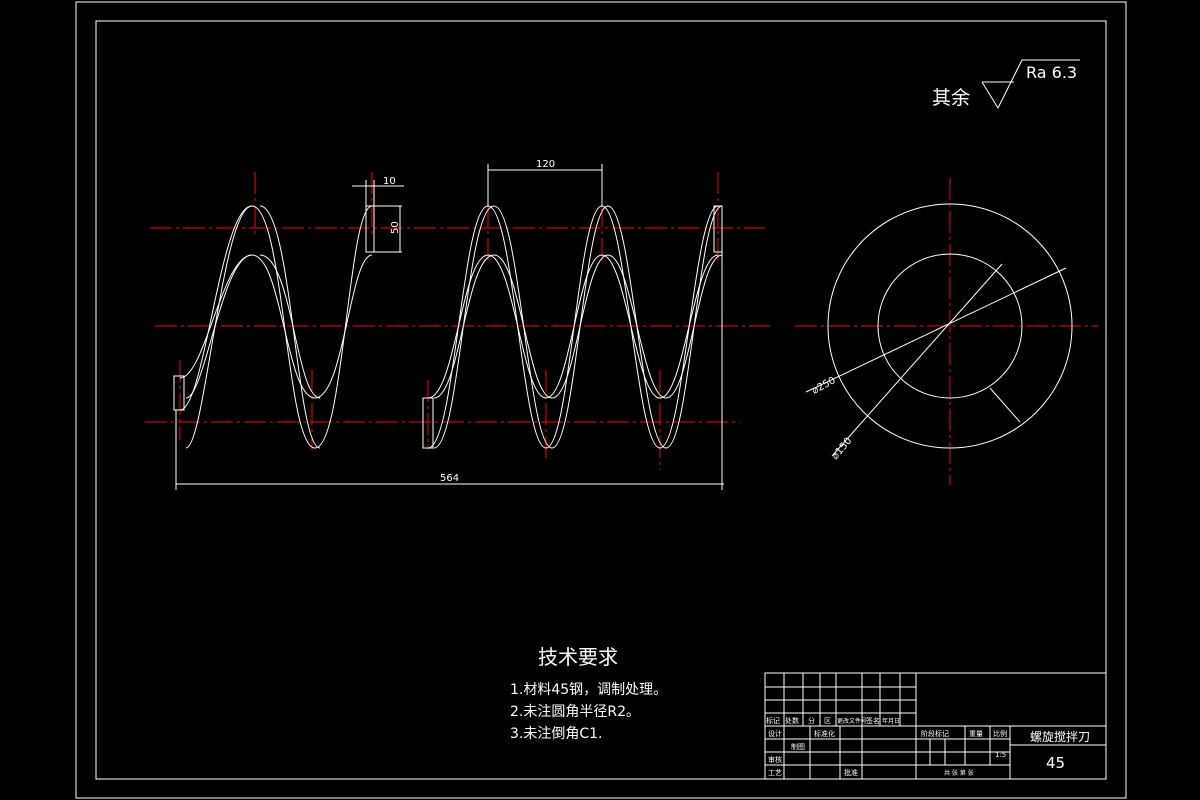  Describe the element at coordinates (545, 164) in the screenshot. I see `dim-pitch-text: 120` at that location.